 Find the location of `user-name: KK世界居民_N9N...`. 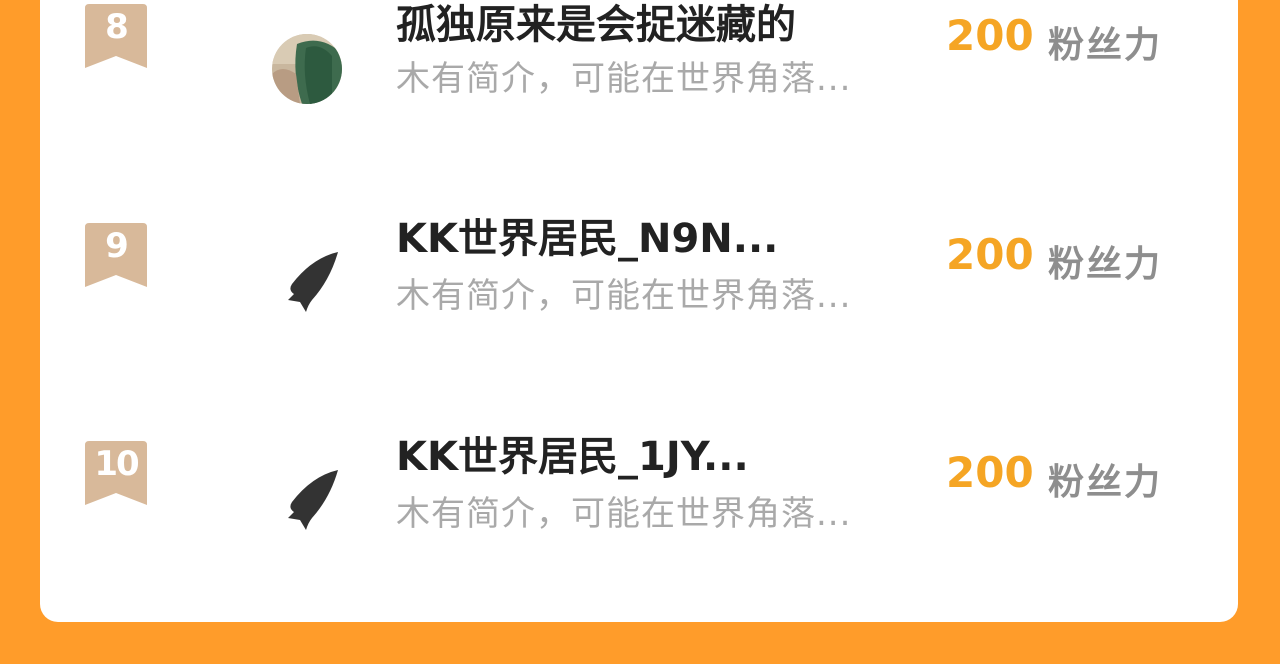

user-name: KK世界居民_N9N... is located at coordinates (587, 235).